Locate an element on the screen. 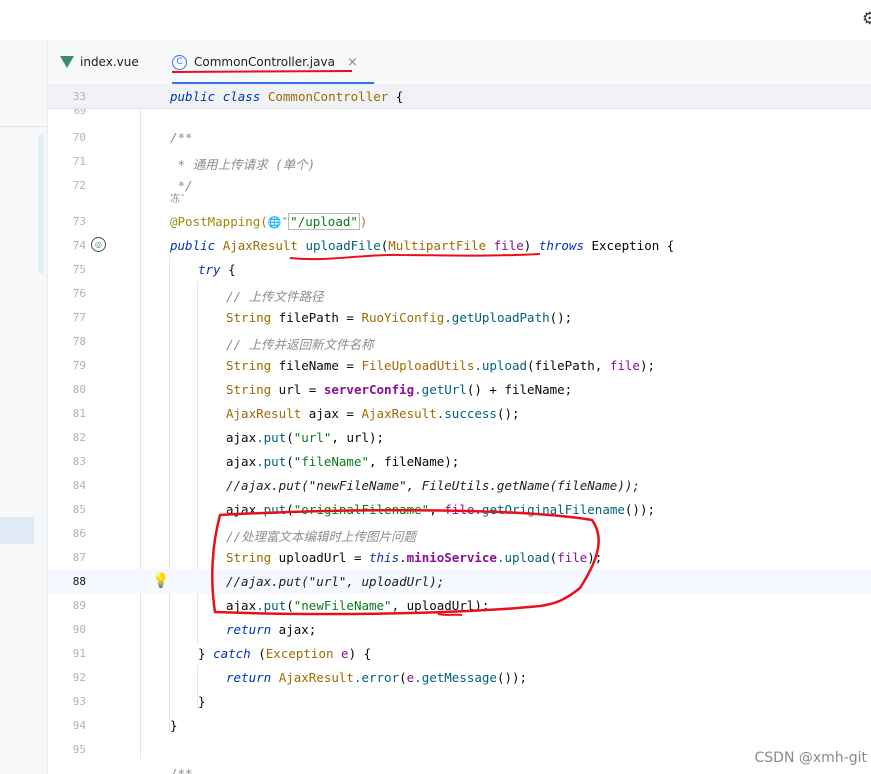 This screenshot has height=774, width=871. code-text: AjaxResult ajax = AjaxResult.success(); is located at coordinates (373, 413).